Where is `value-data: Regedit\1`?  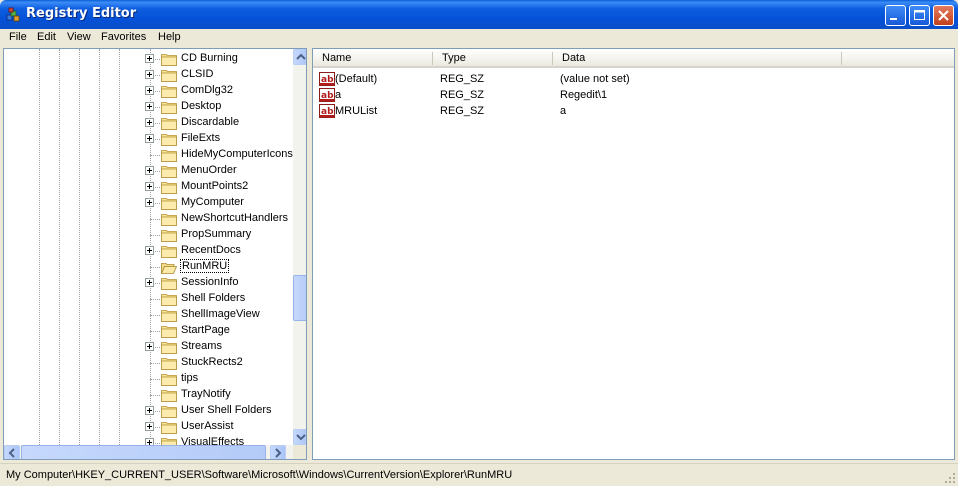 value-data: Regedit\1 is located at coordinates (584, 95).